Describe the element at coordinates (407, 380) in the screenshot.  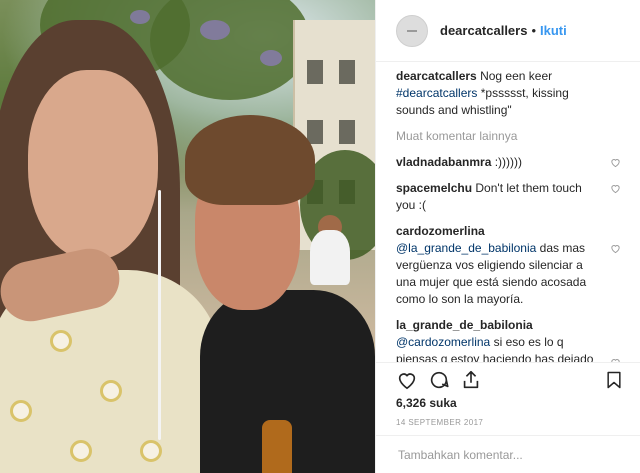
I see `heart-icon` at that location.